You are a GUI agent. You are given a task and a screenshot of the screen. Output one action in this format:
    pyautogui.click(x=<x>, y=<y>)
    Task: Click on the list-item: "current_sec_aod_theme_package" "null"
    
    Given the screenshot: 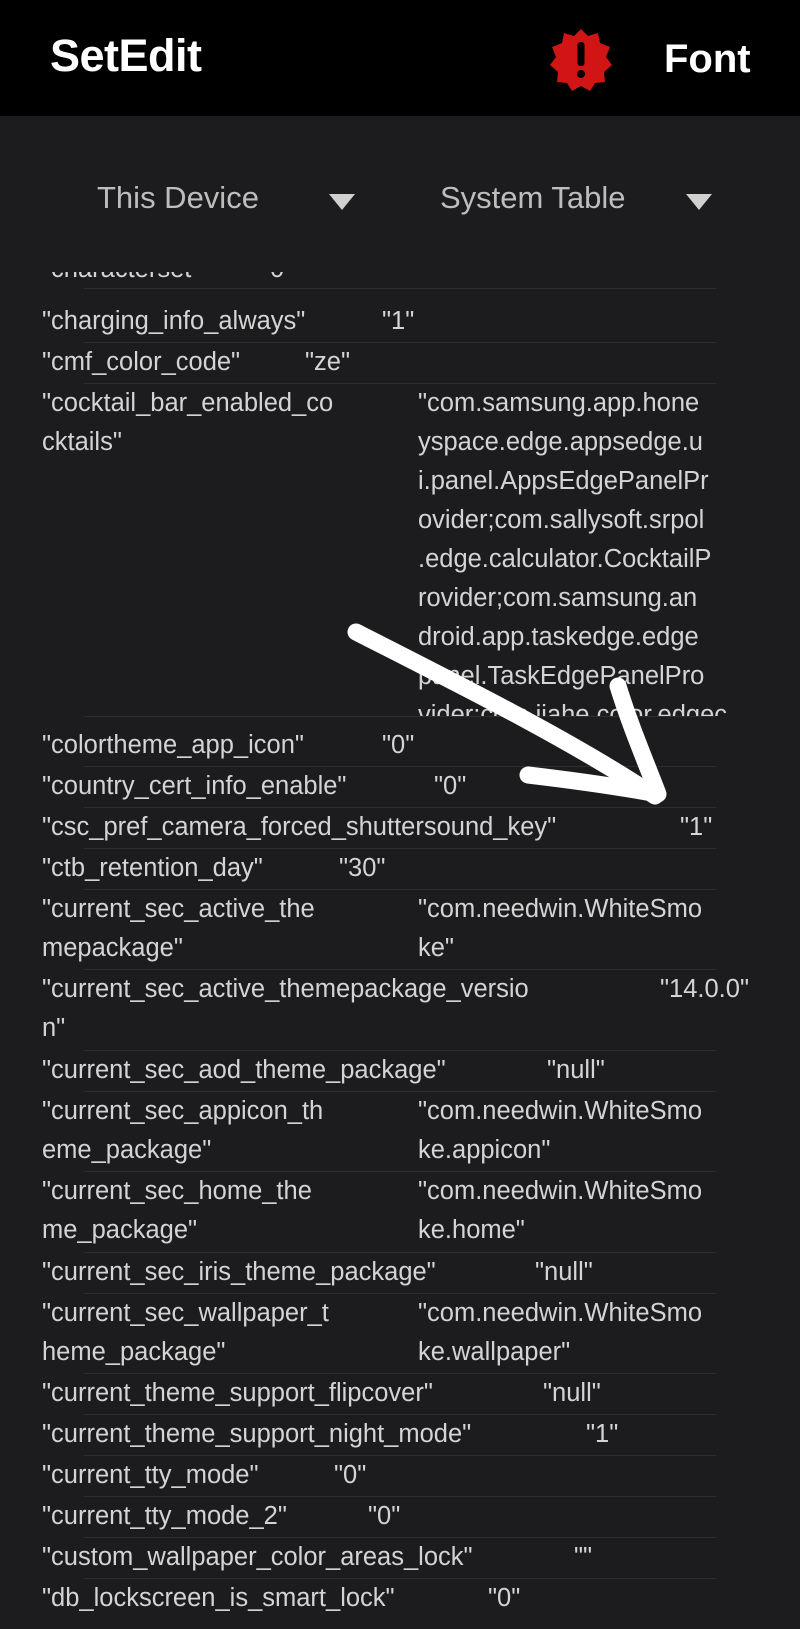 What is the action you would take?
    pyautogui.click(x=400, y=1071)
    